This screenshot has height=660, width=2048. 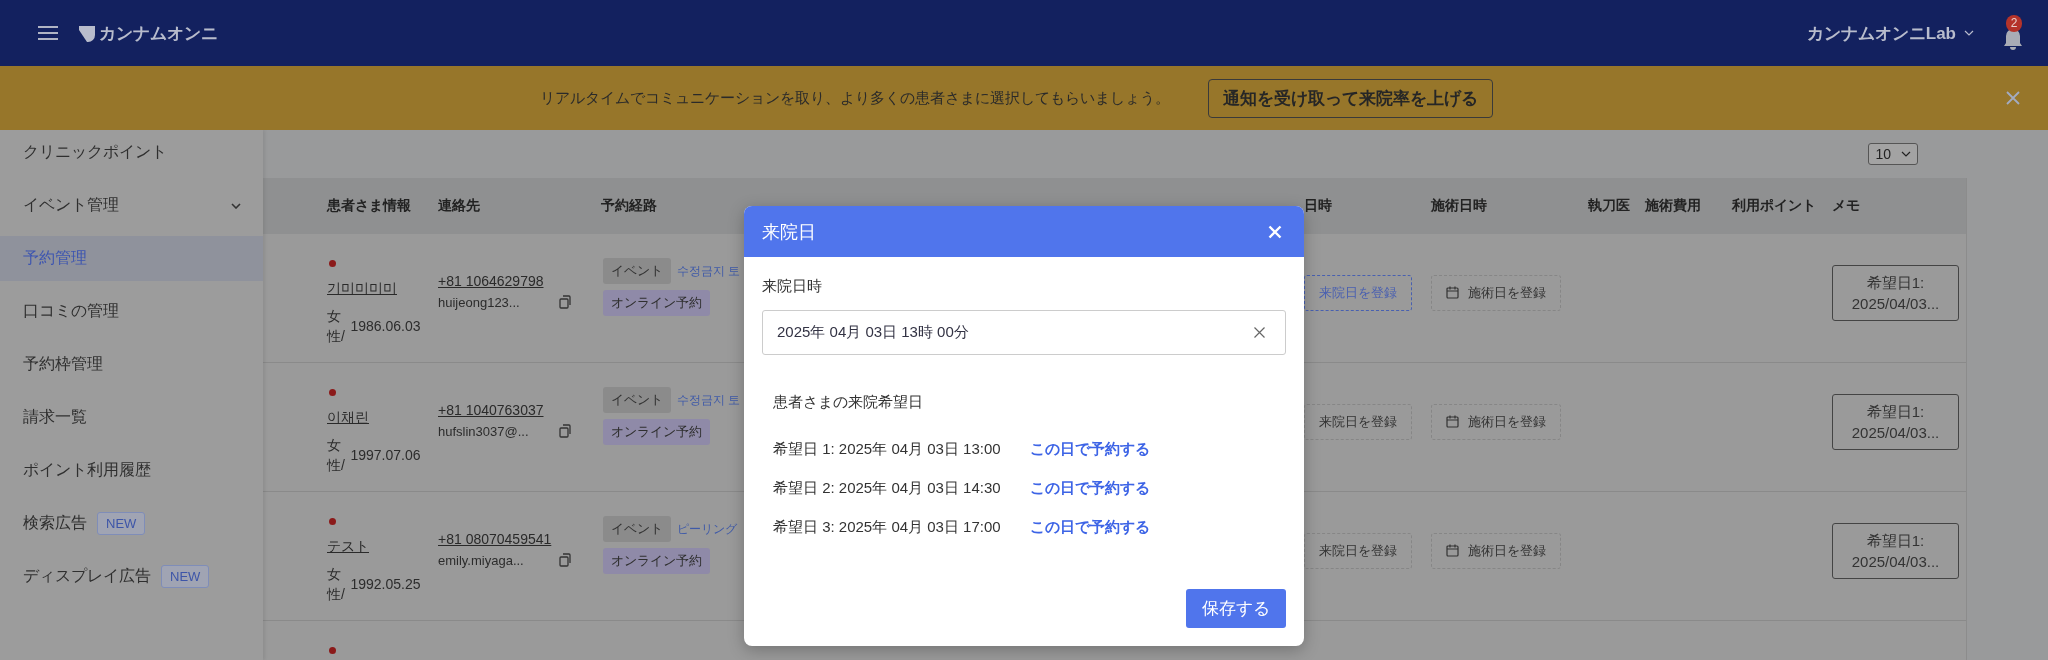 I want to click on page-size-select: 10, so click(x=1893, y=154).